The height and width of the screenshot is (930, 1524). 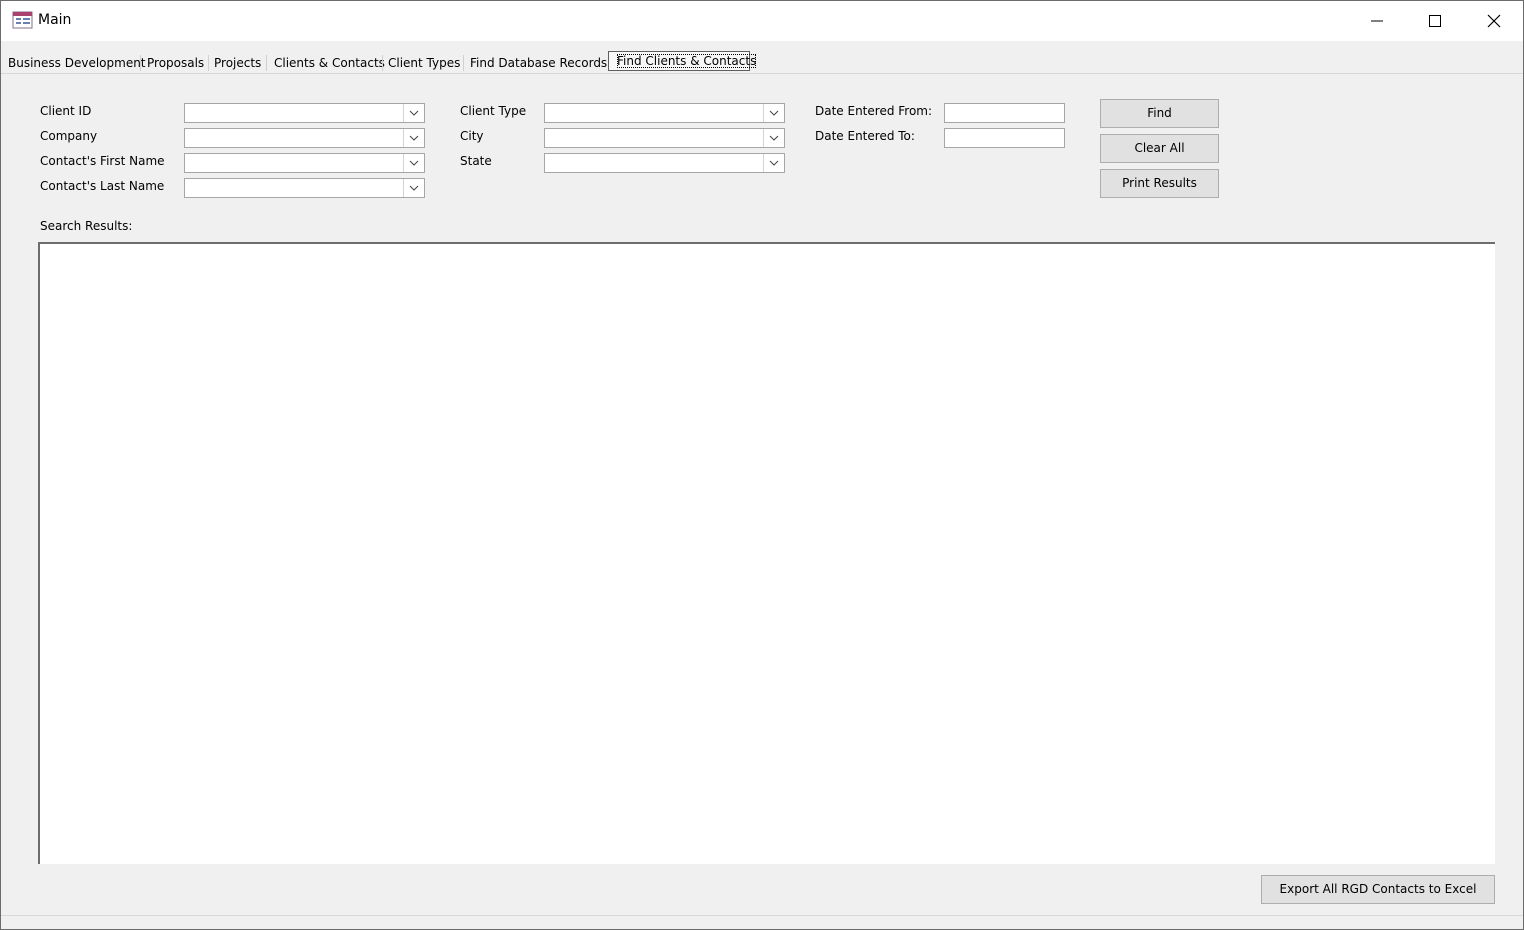 I want to click on tab-client-types: Client Types, so click(x=424, y=63).